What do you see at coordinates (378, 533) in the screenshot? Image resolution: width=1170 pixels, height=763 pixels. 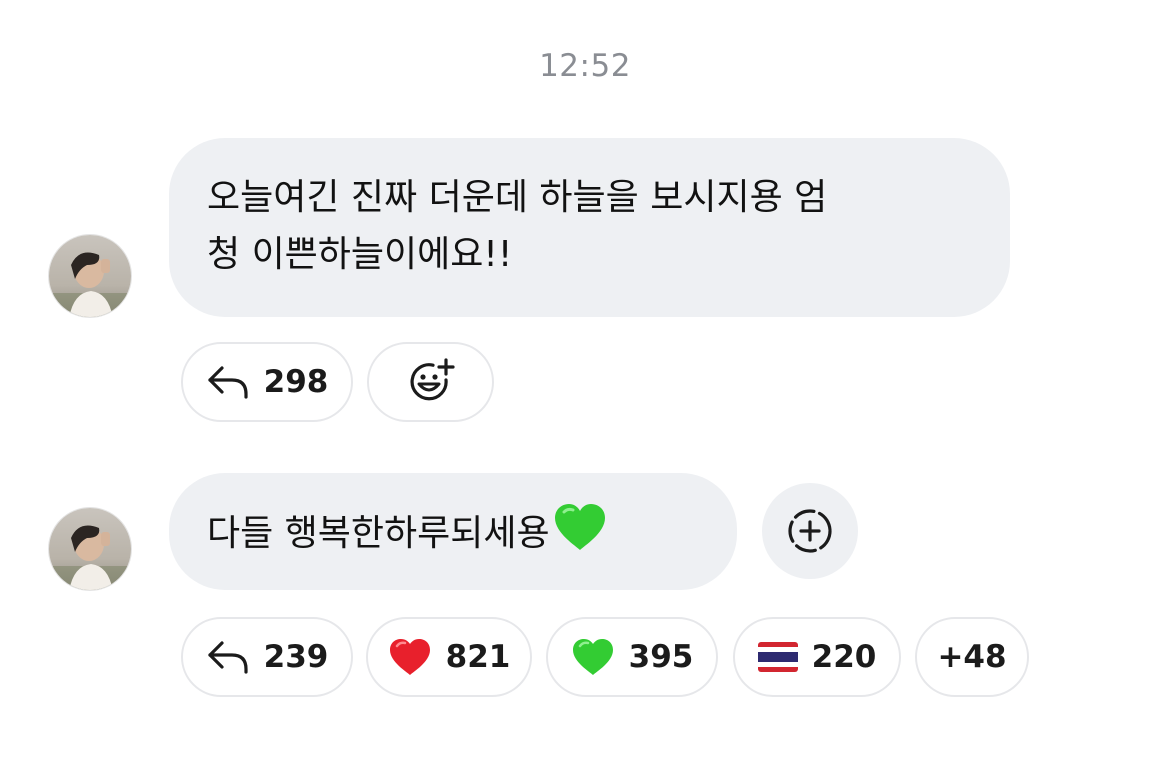 I see `message-text: 다들 행복한하루되세용` at bounding box center [378, 533].